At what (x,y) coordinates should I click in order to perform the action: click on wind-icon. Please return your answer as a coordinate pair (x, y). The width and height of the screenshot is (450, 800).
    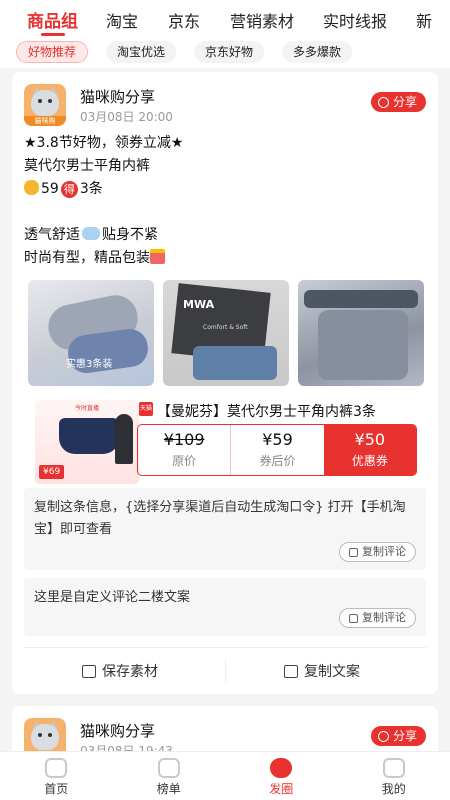
    Looking at the image, I should click on (91, 233).